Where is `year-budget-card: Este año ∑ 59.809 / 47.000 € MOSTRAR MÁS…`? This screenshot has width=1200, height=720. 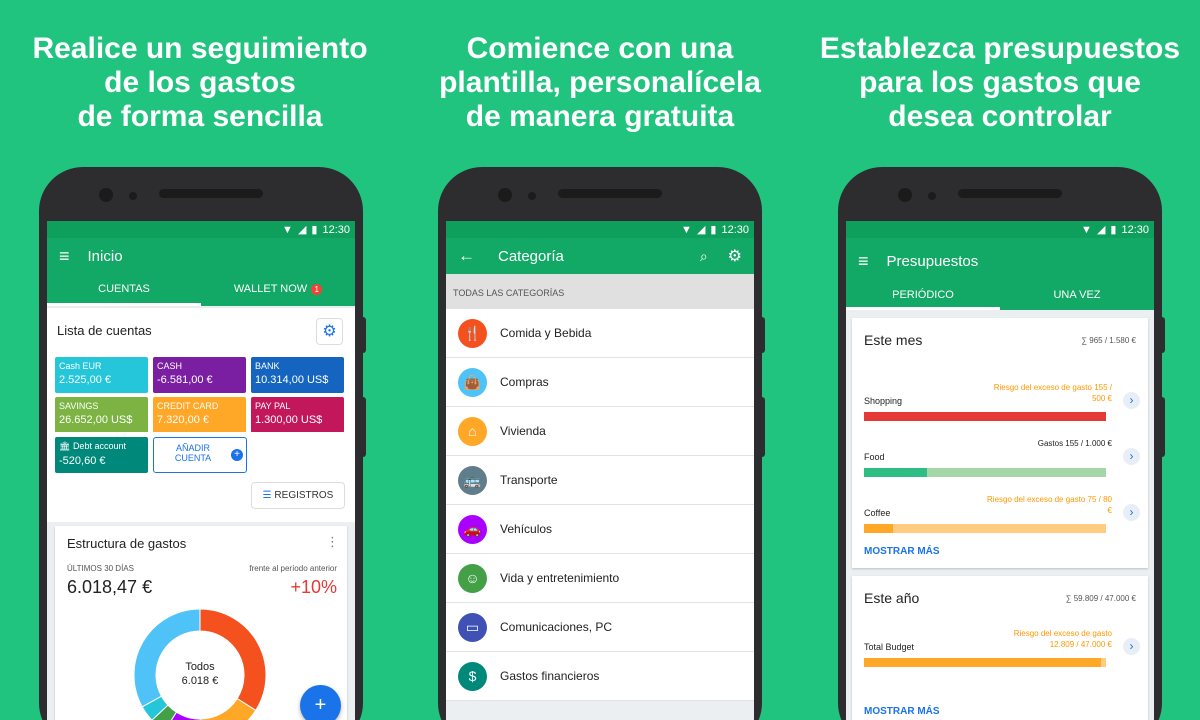 year-budget-card: Este año ∑ 59.809 / 47.000 € MOSTRAR MÁS… is located at coordinates (1000, 648).